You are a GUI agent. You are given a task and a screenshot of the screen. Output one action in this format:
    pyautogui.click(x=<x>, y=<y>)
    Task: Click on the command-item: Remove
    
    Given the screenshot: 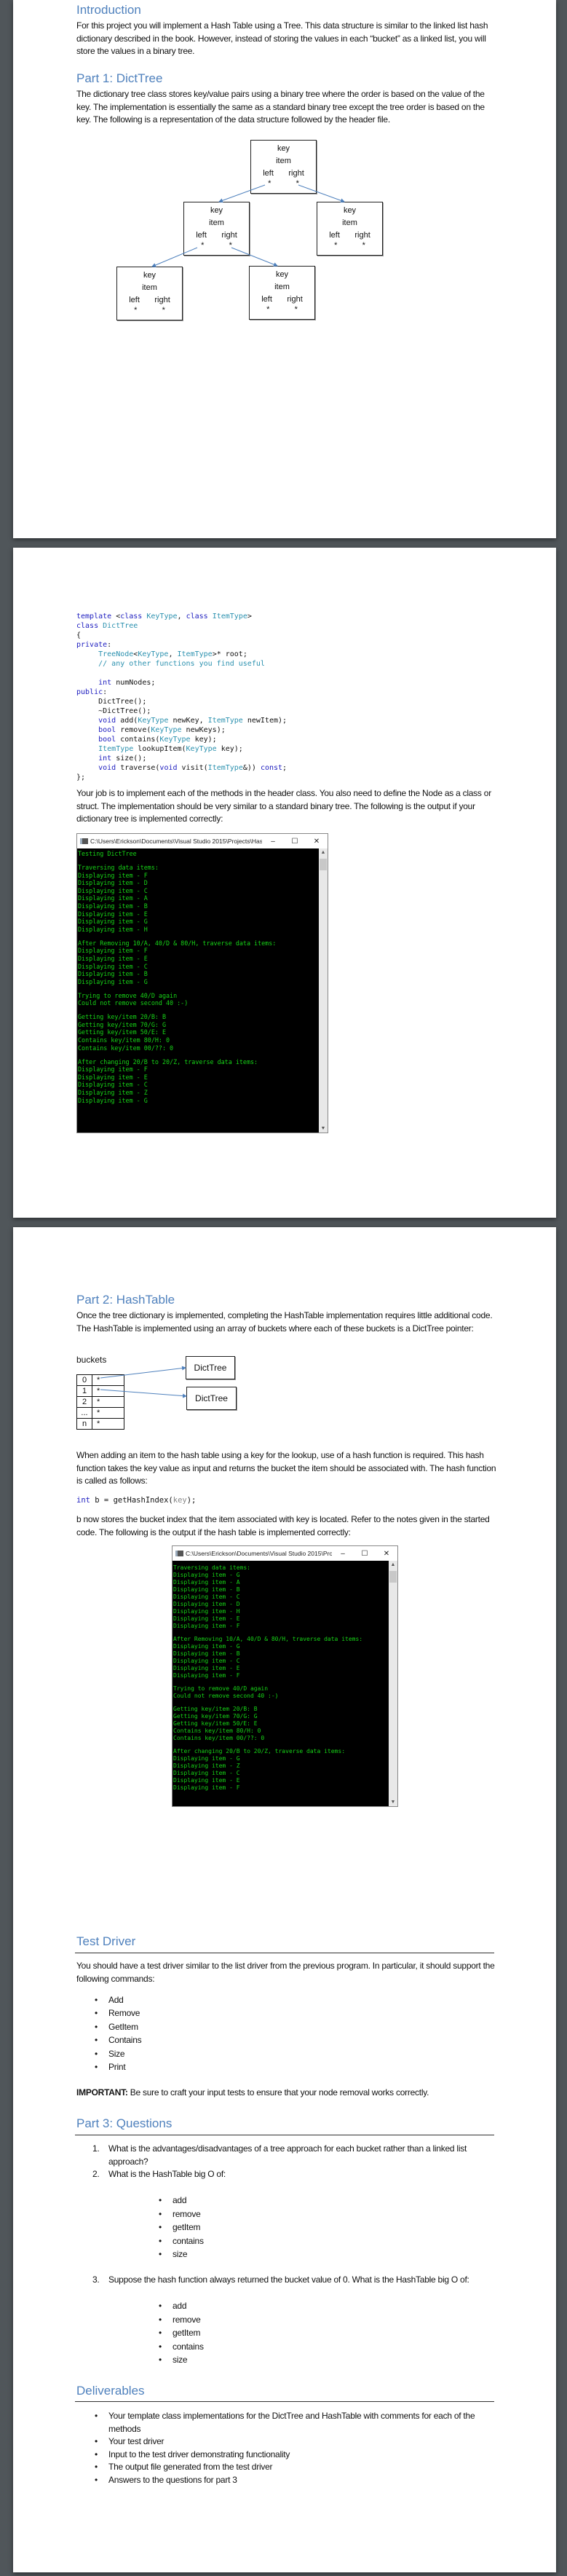 What is the action you would take?
    pyautogui.click(x=124, y=2013)
    